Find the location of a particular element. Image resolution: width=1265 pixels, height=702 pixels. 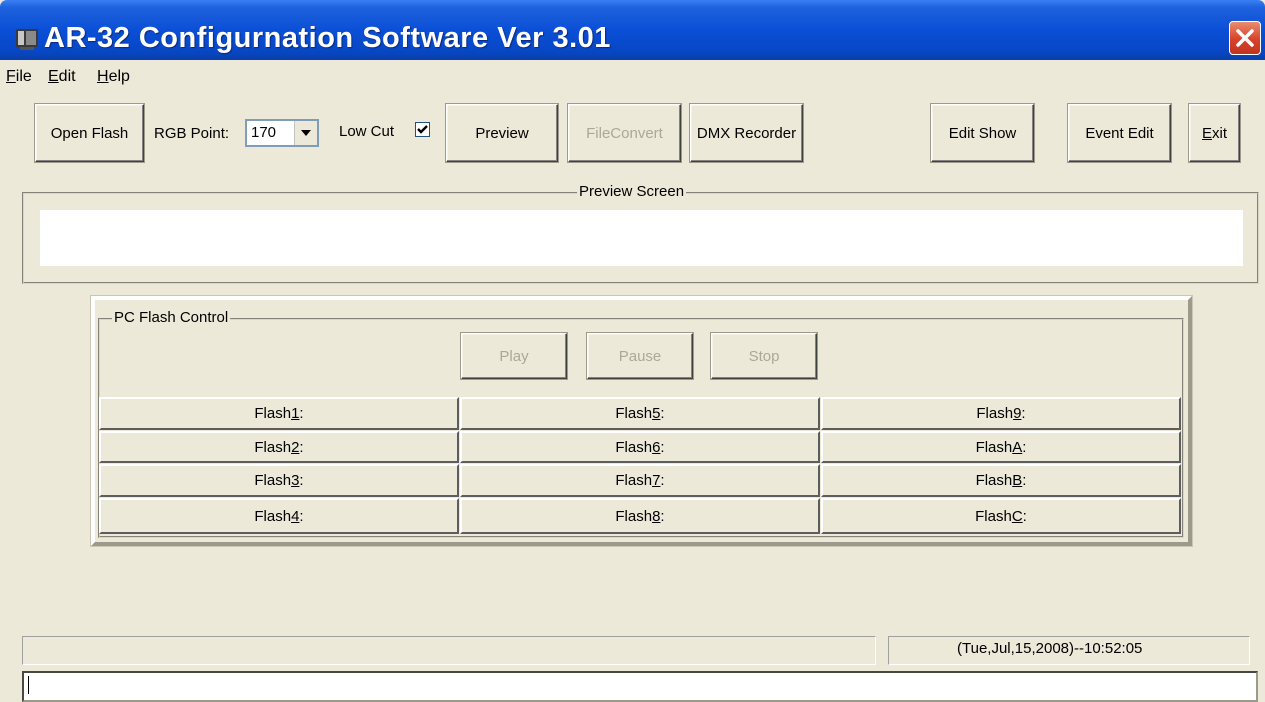

file-convert-button: FileConvert is located at coordinates (624, 133).